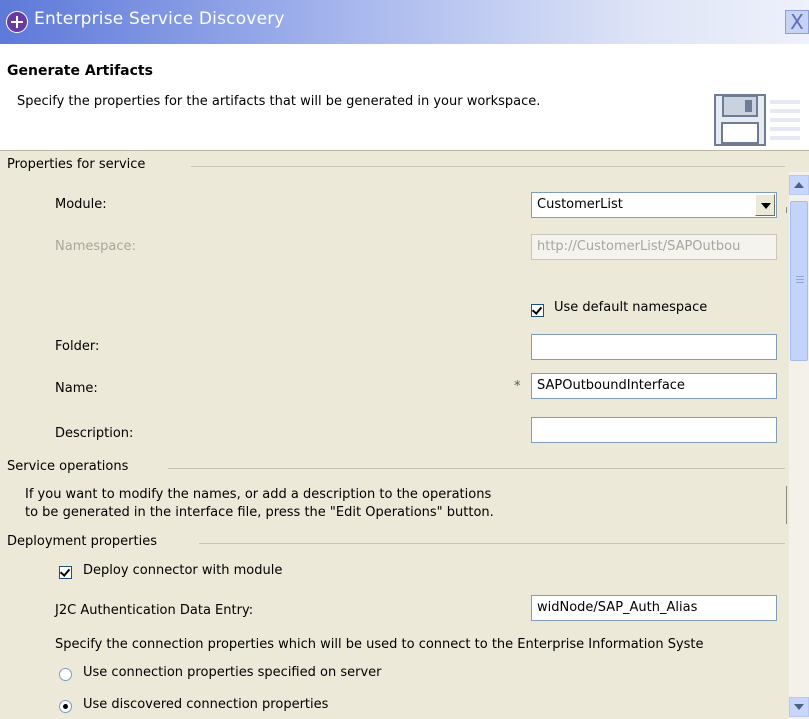 Image resolution: width=809 pixels, height=719 pixels. What do you see at coordinates (765, 205) in the screenshot?
I see `chevron-down-icon` at bounding box center [765, 205].